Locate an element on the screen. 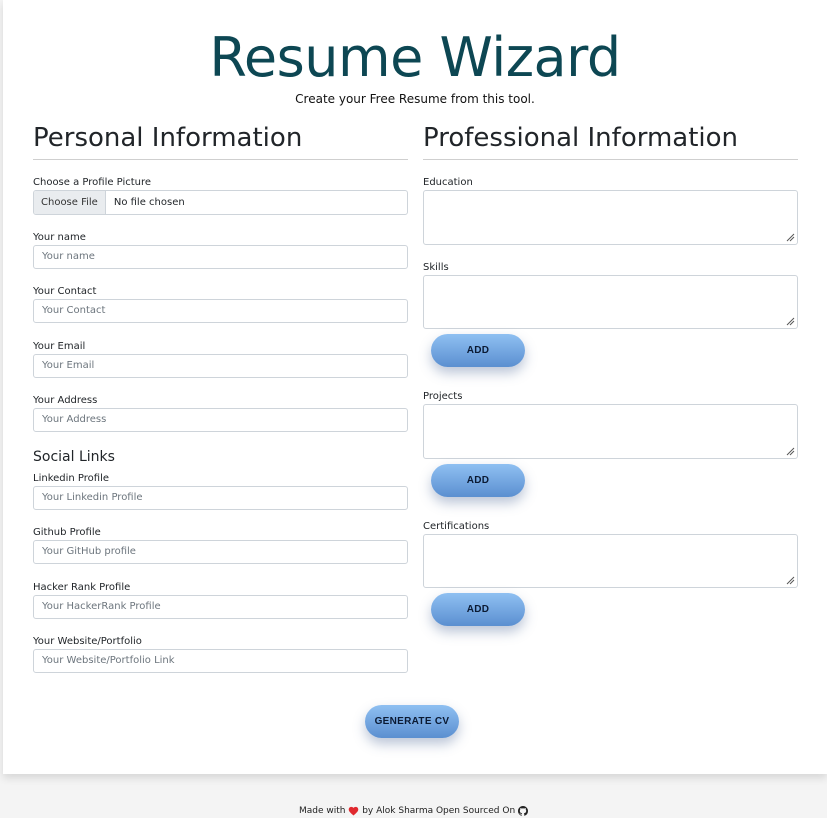 This screenshot has width=827, height=818. generate-cv-button: GENERATE CV is located at coordinates (412, 721).